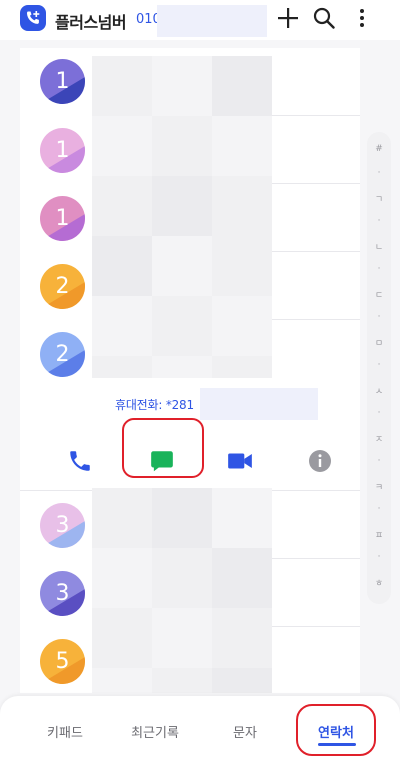 This screenshot has width=400, height=763. Describe the element at coordinates (379, 390) in the screenshot. I see `index-item: ㅅ` at that location.